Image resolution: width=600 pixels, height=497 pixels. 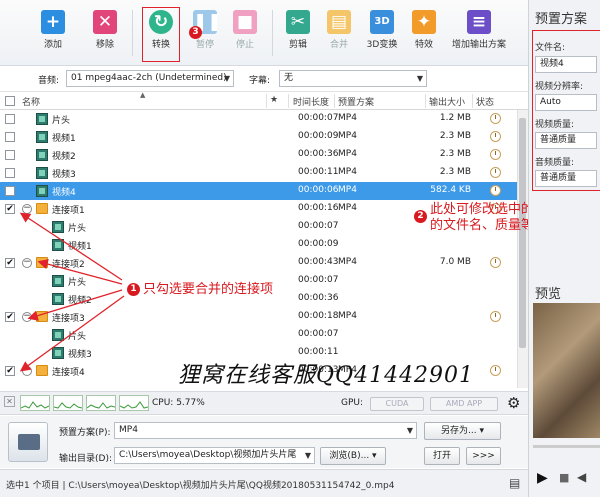 What do you see at coordinates (265, 430) in the screenshot?
I see `preset-select: MP4 ▼` at bounding box center [265, 430].